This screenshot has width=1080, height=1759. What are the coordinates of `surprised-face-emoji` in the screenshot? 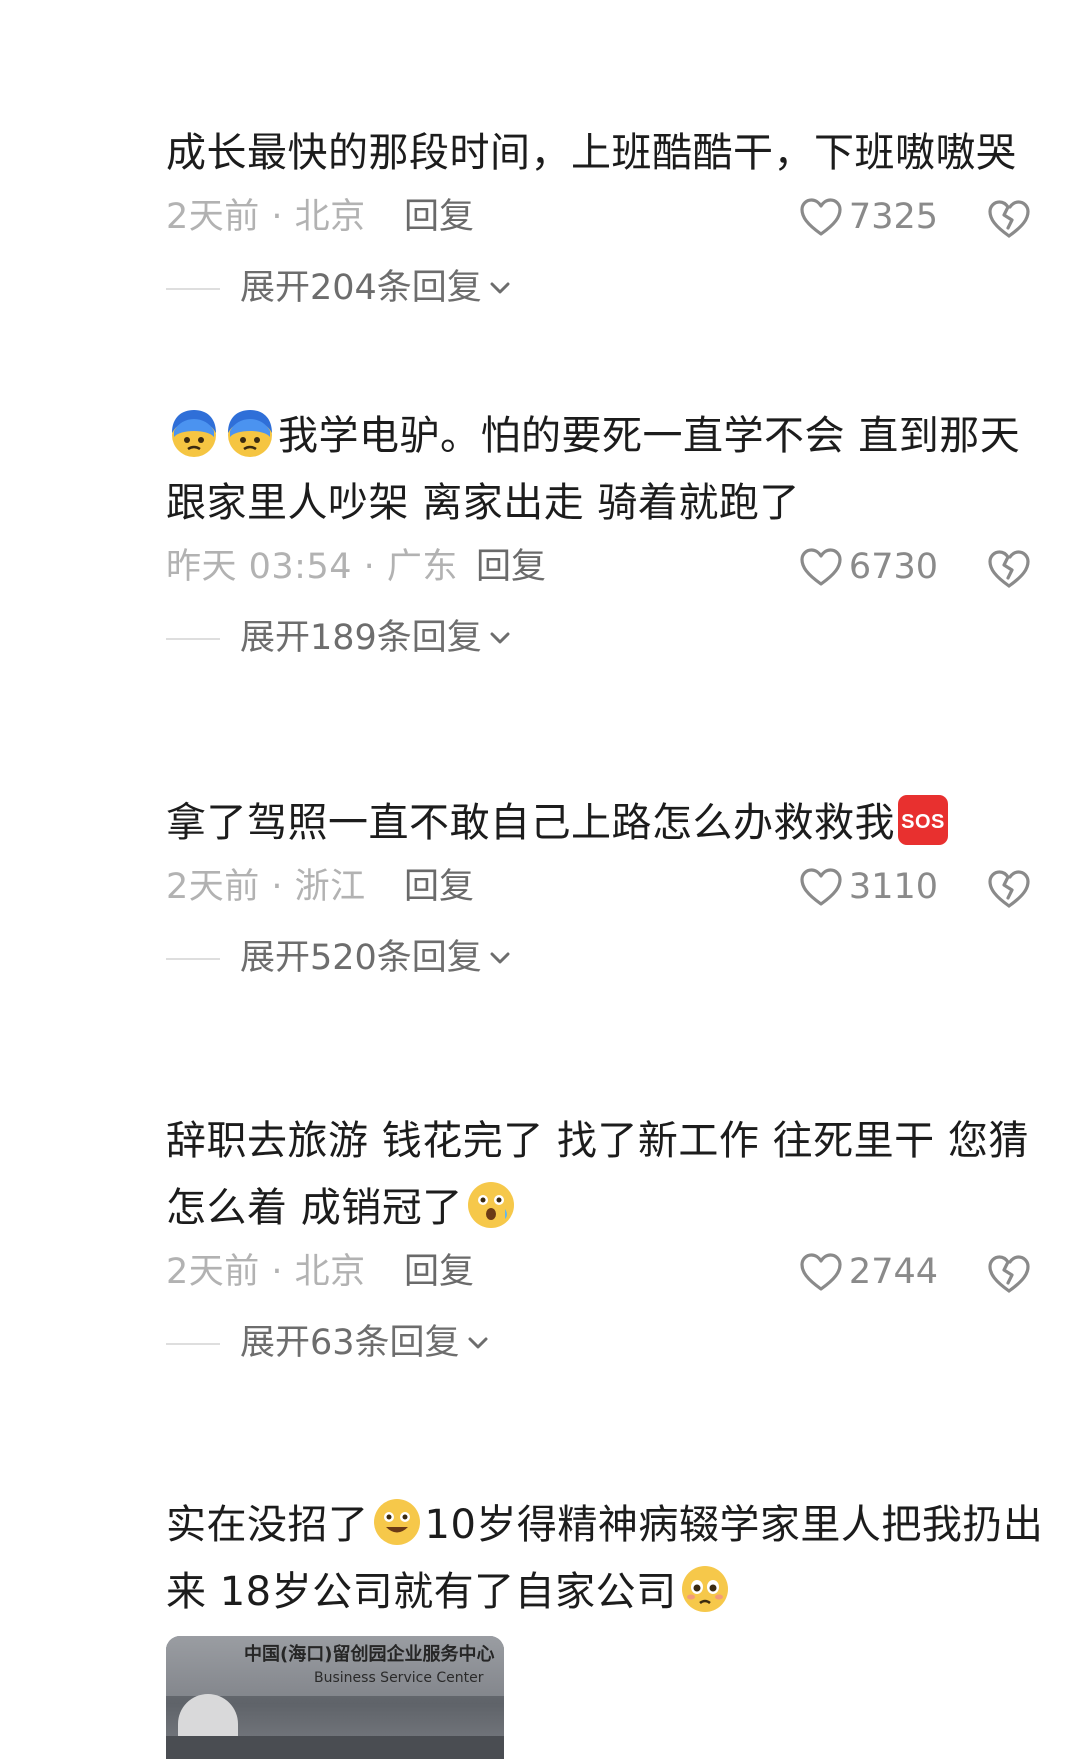 It's located at (490, 1205).